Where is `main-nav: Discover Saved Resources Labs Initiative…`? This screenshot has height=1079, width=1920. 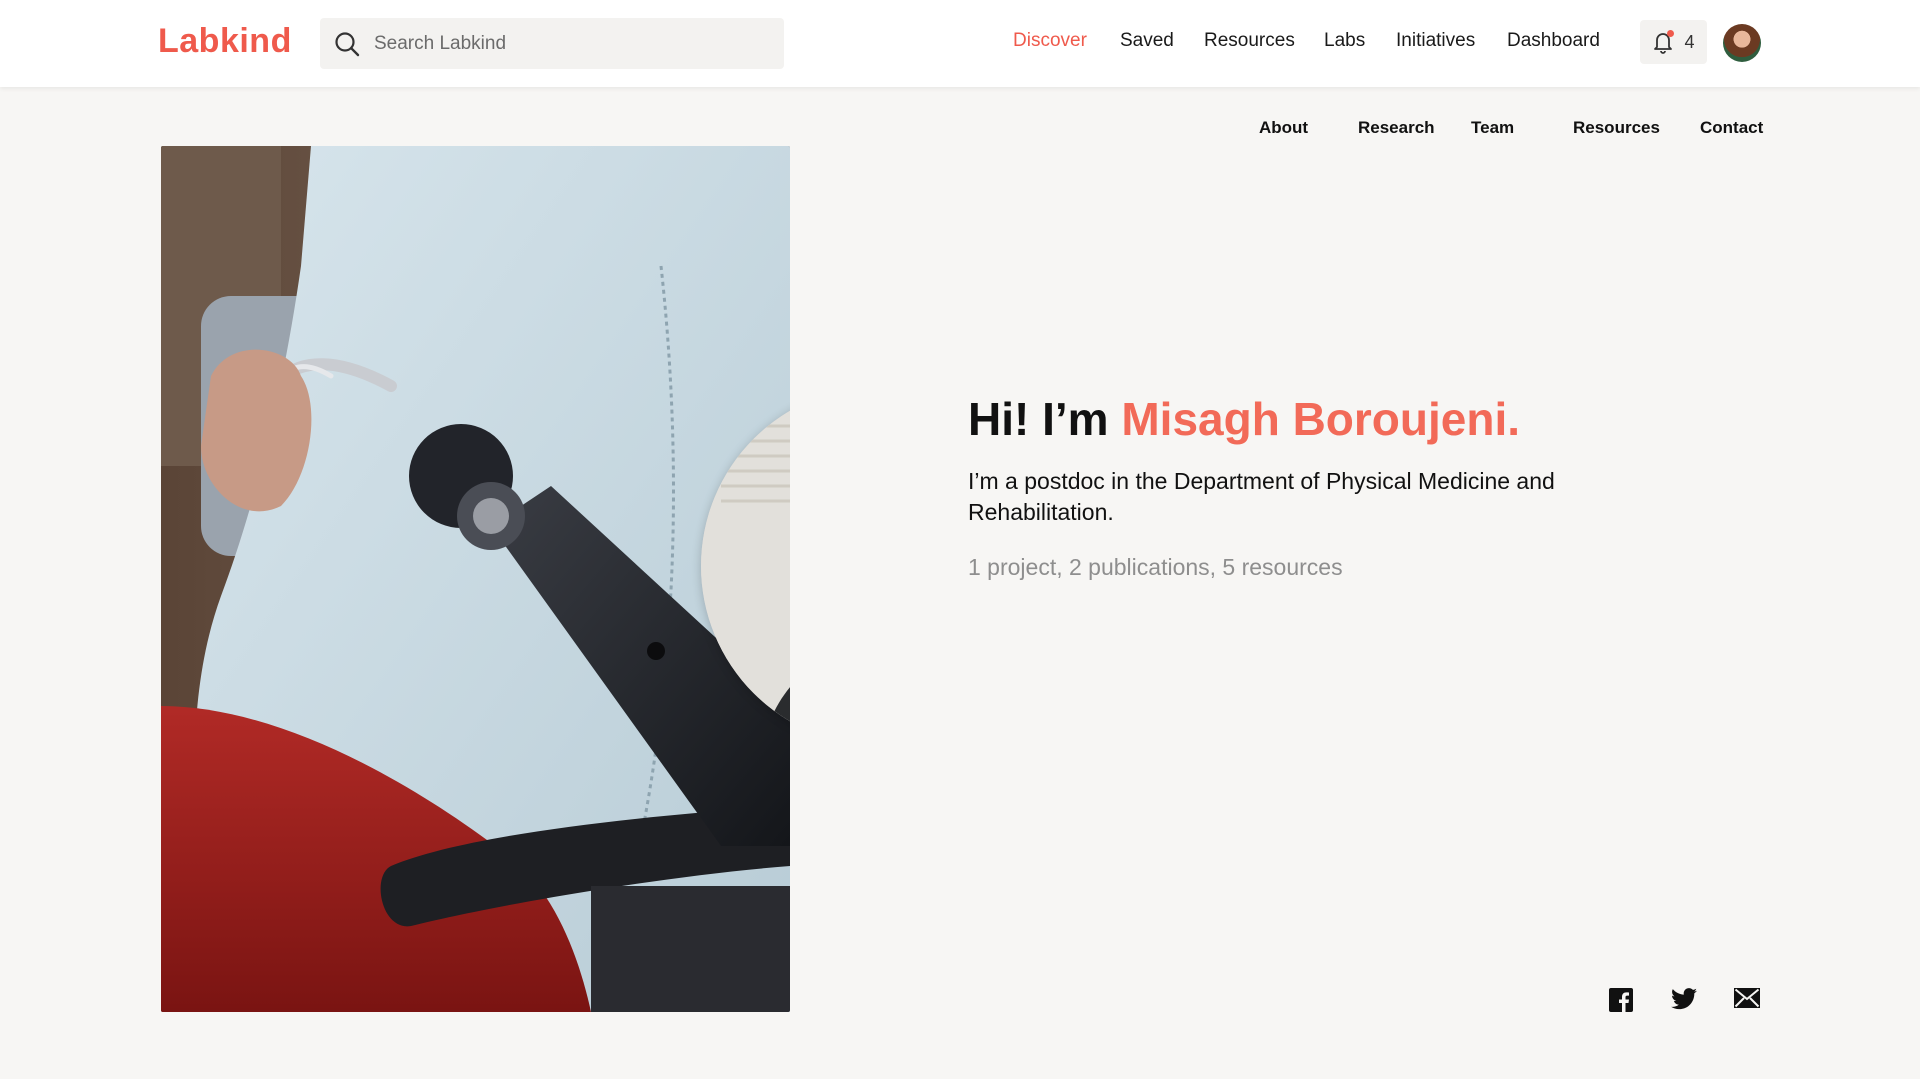
main-nav: Discover Saved Resources Labs Initiative… is located at coordinates (960, 45).